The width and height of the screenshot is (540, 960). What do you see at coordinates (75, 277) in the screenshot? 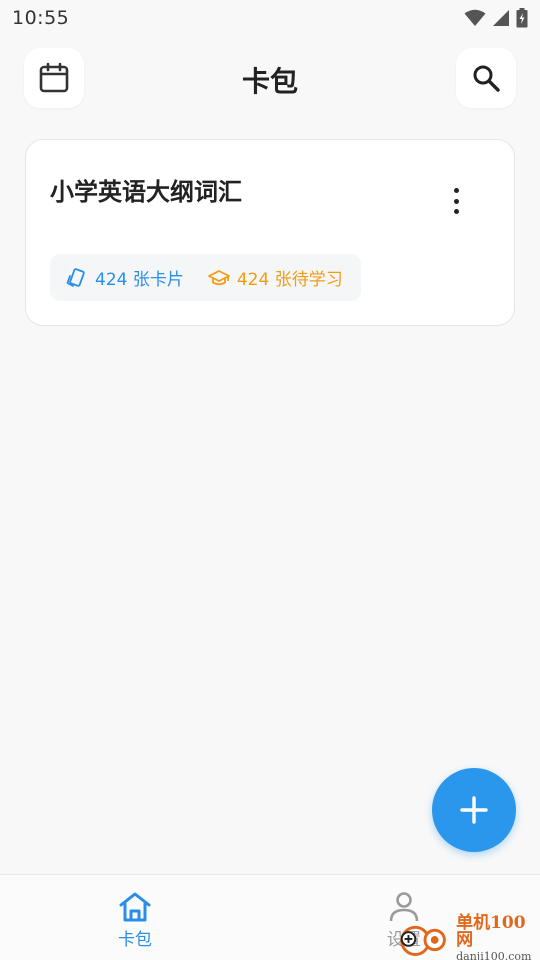
I see `cards-icon` at bounding box center [75, 277].